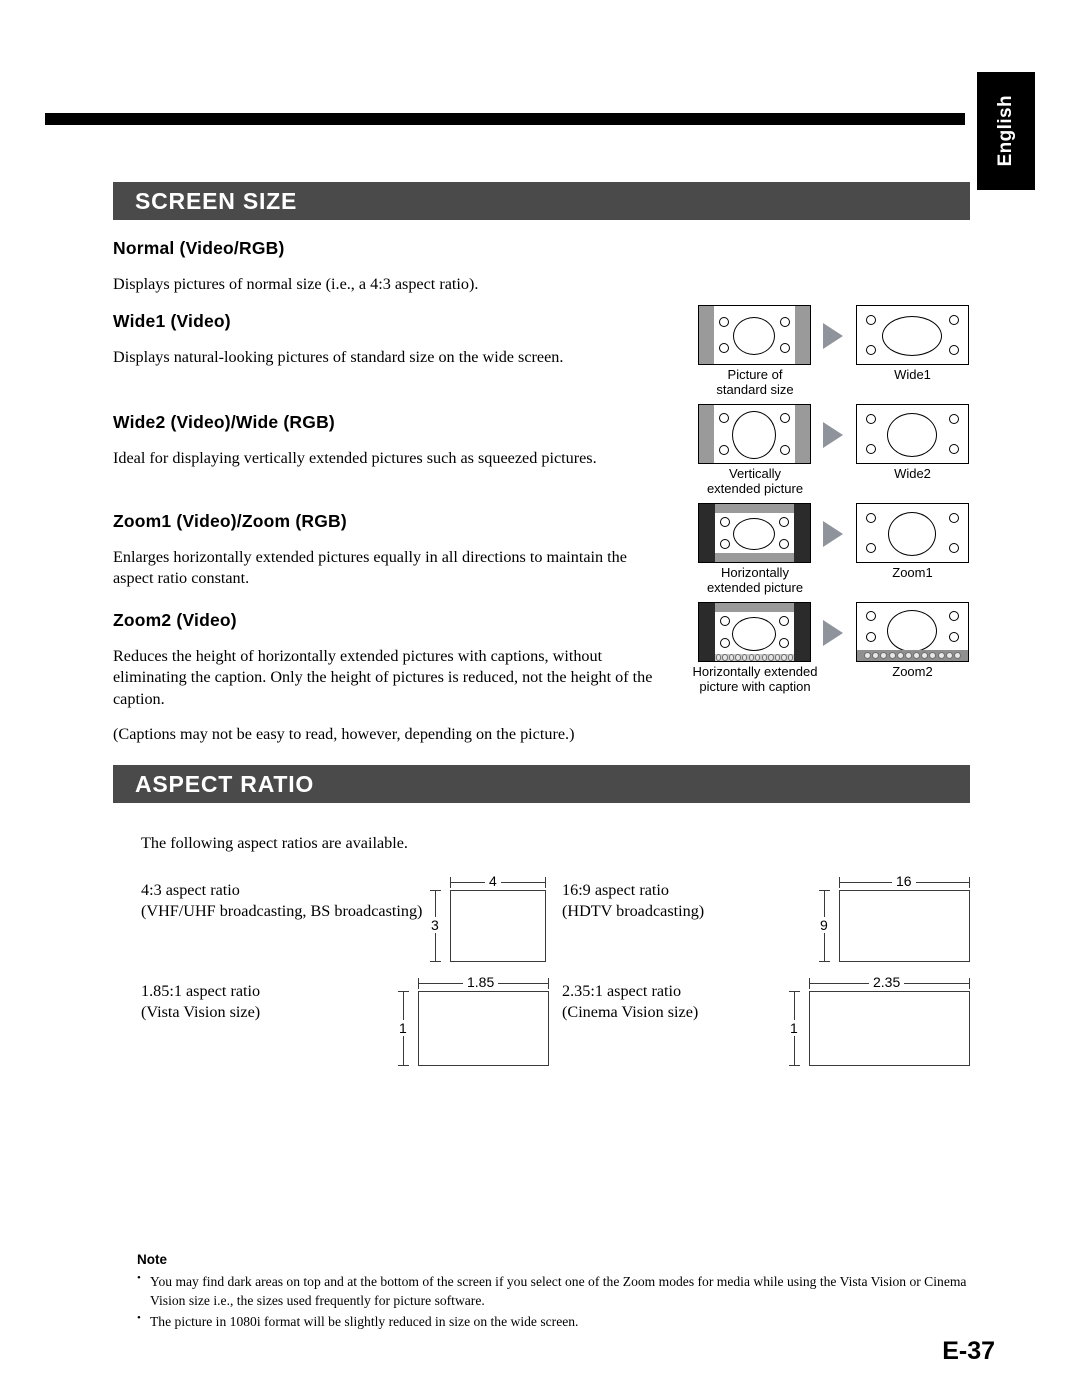 This screenshot has width=1080, height=1397. I want to click on result-label: Zoom2, so click(912, 671).